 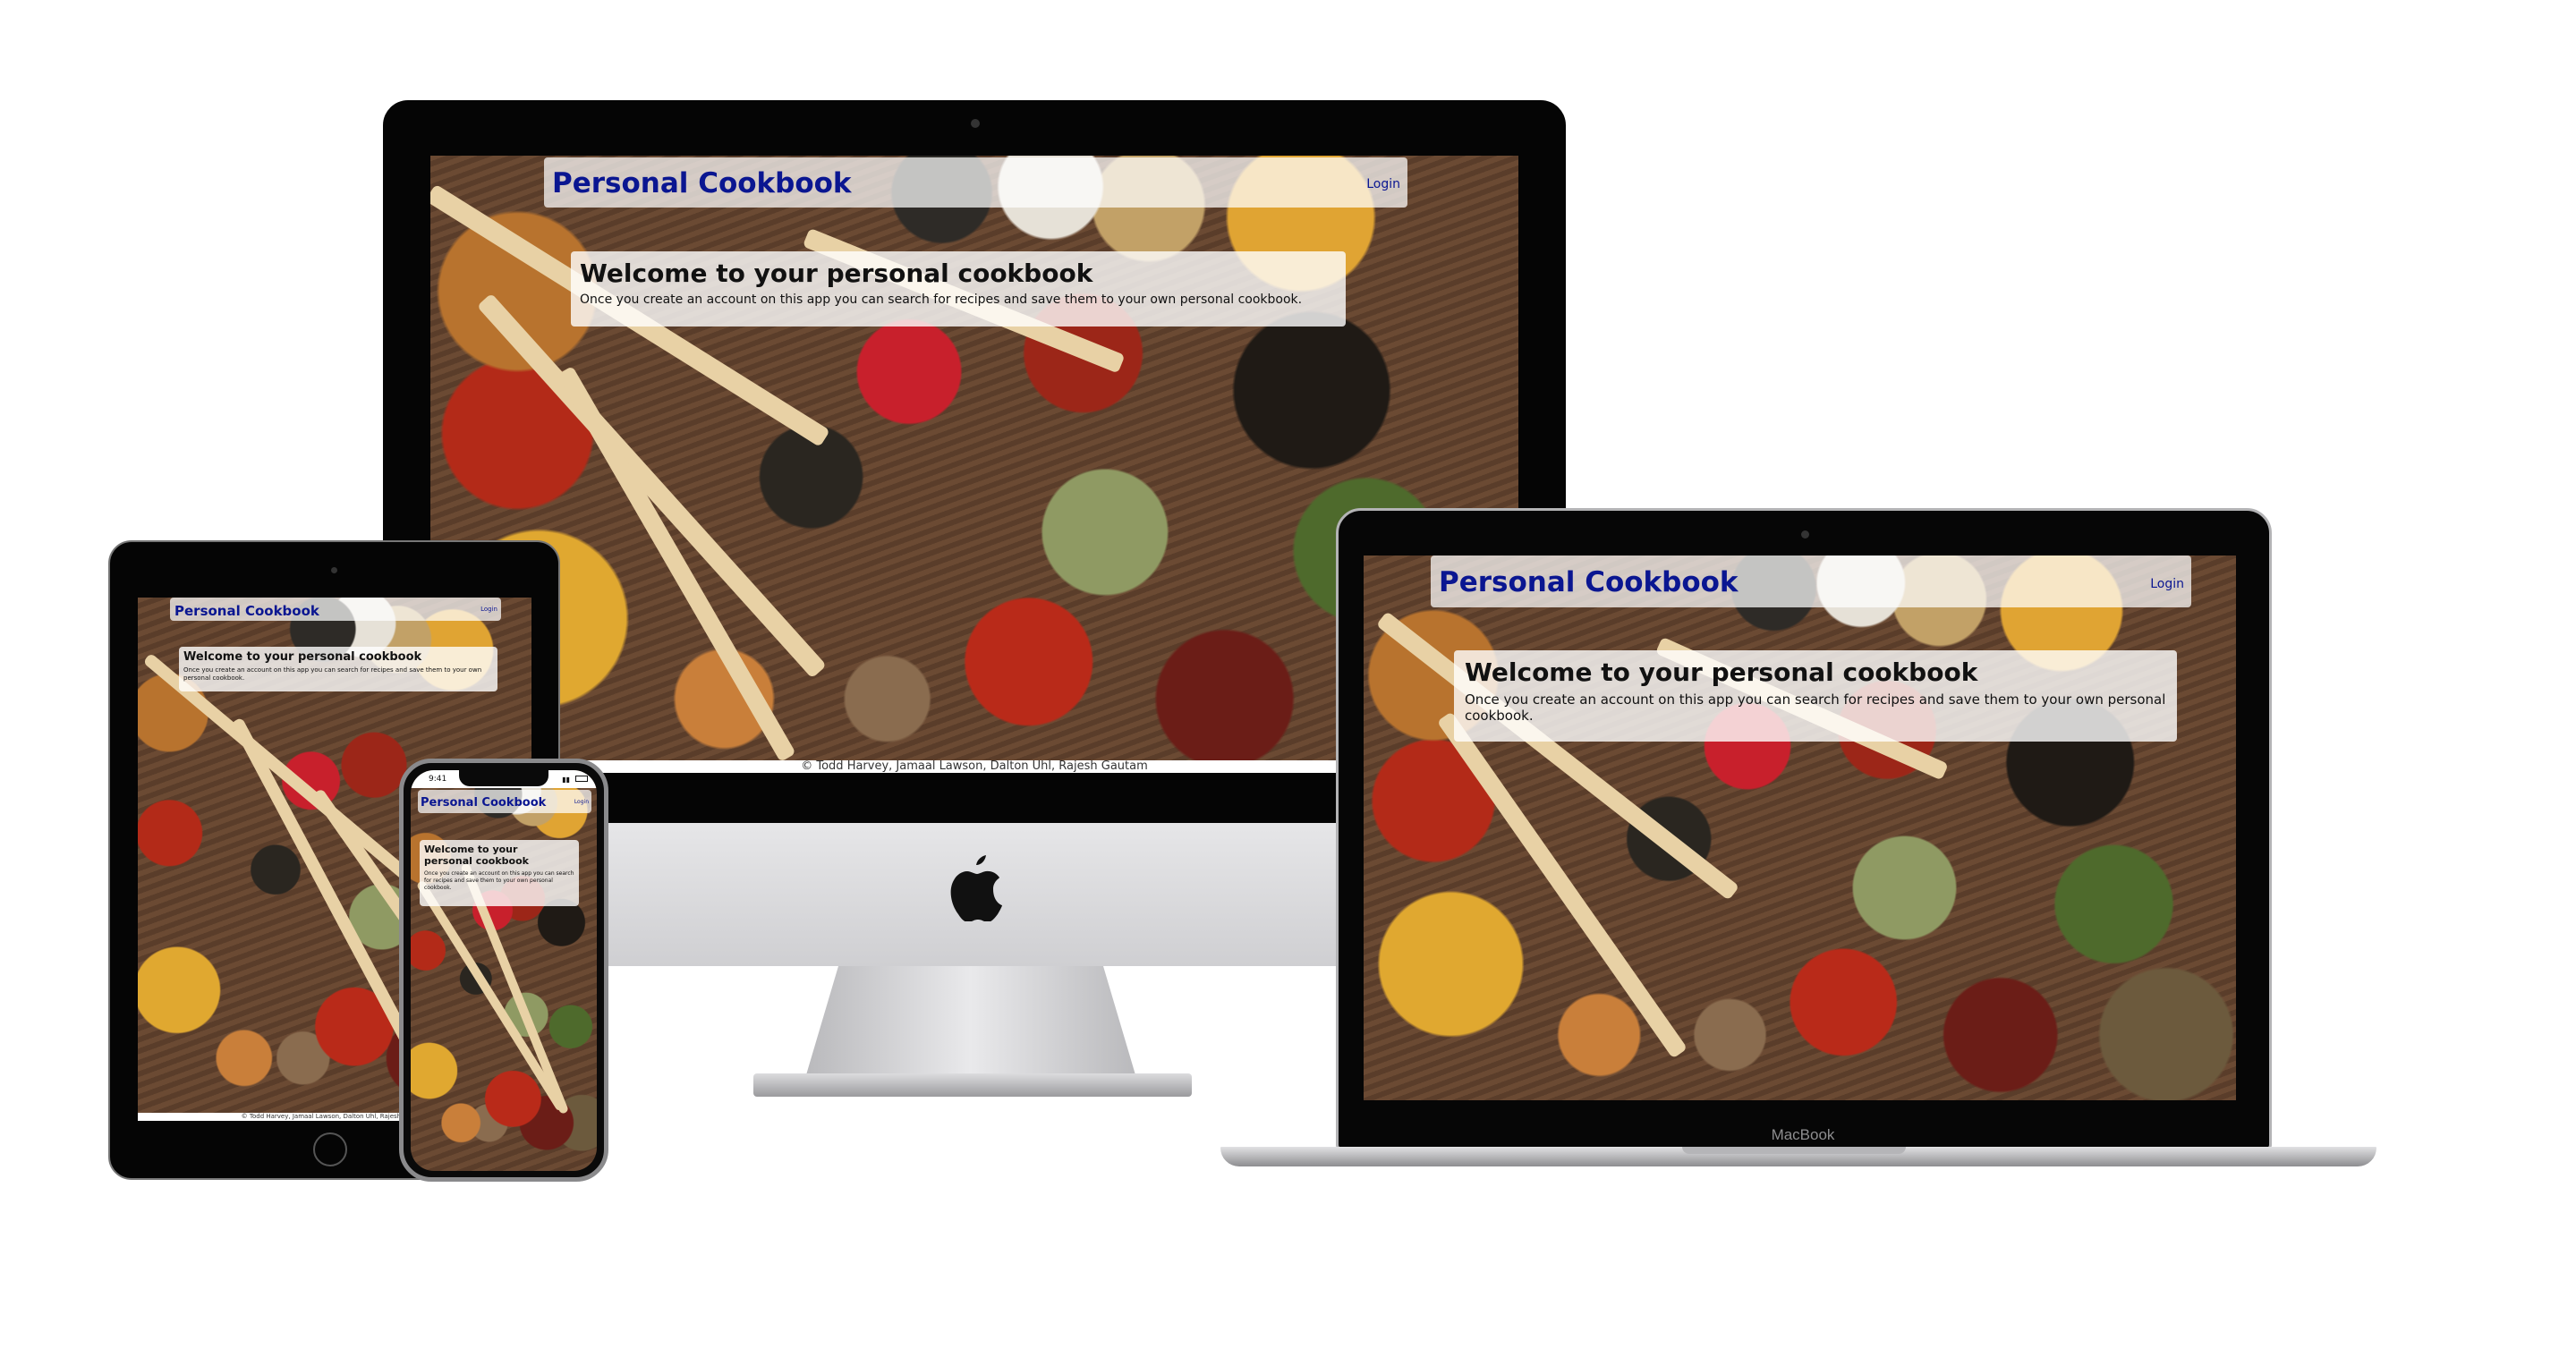 I want to click on signal-icon: ▮▮, so click(x=566, y=780).